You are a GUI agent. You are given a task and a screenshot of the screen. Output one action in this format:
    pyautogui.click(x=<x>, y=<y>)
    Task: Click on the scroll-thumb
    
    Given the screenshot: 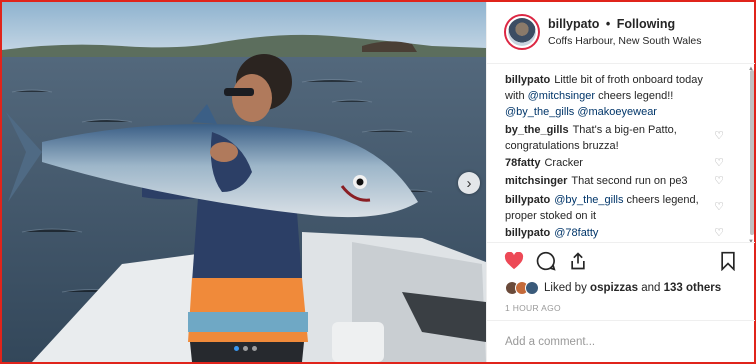 What is the action you would take?
    pyautogui.click(x=752, y=152)
    